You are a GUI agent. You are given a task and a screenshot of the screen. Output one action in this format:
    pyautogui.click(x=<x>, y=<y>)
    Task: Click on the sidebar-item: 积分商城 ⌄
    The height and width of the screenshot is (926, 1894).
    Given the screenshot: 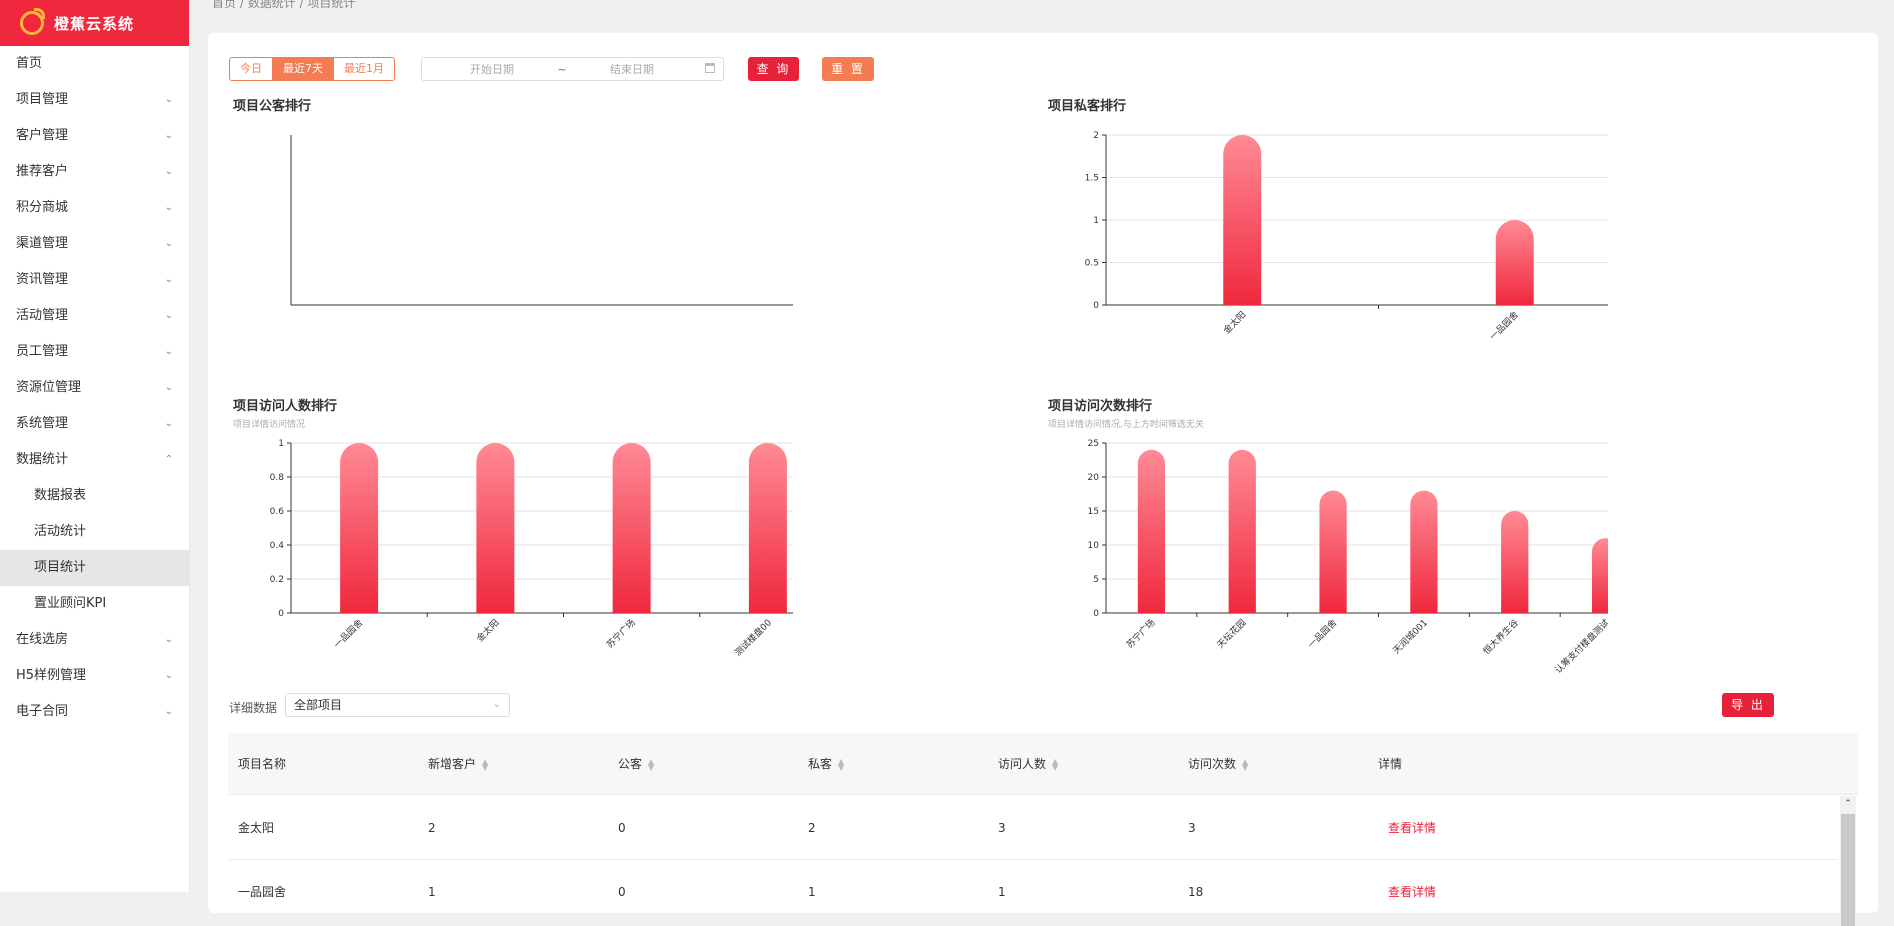 What is the action you would take?
    pyautogui.click(x=94, y=208)
    